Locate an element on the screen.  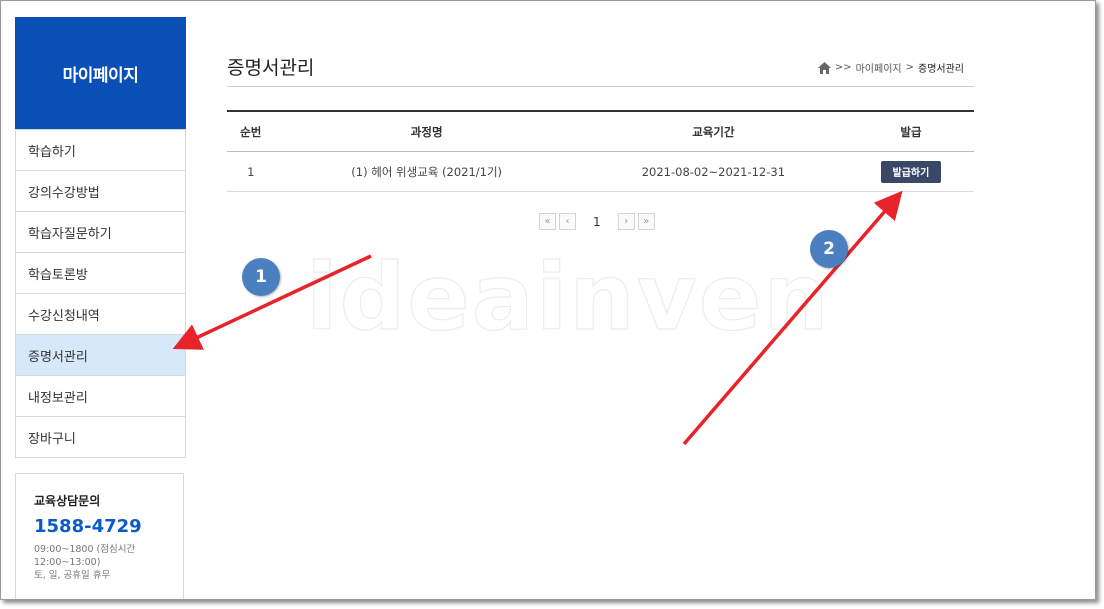
contact-phone: 1588-4729 is located at coordinates (88, 526).